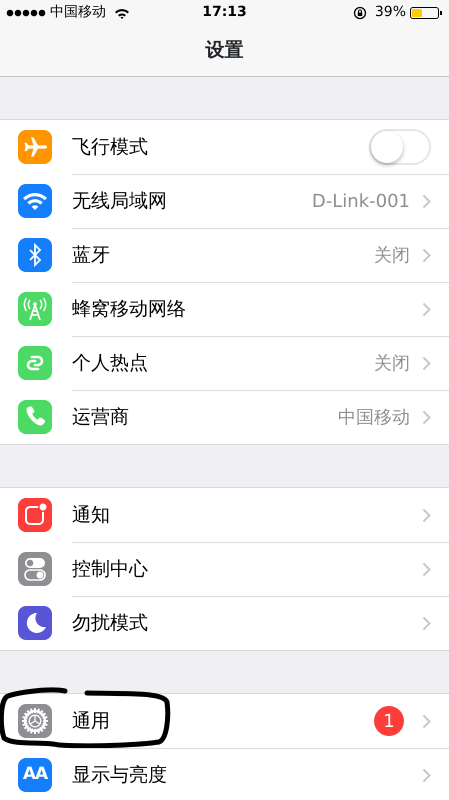 The height and width of the screenshot is (800, 449). What do you see at coordinates (91, 255) in the screenshot?
I see `setting-label: 蓝牙` at bounding box center [91, 255].